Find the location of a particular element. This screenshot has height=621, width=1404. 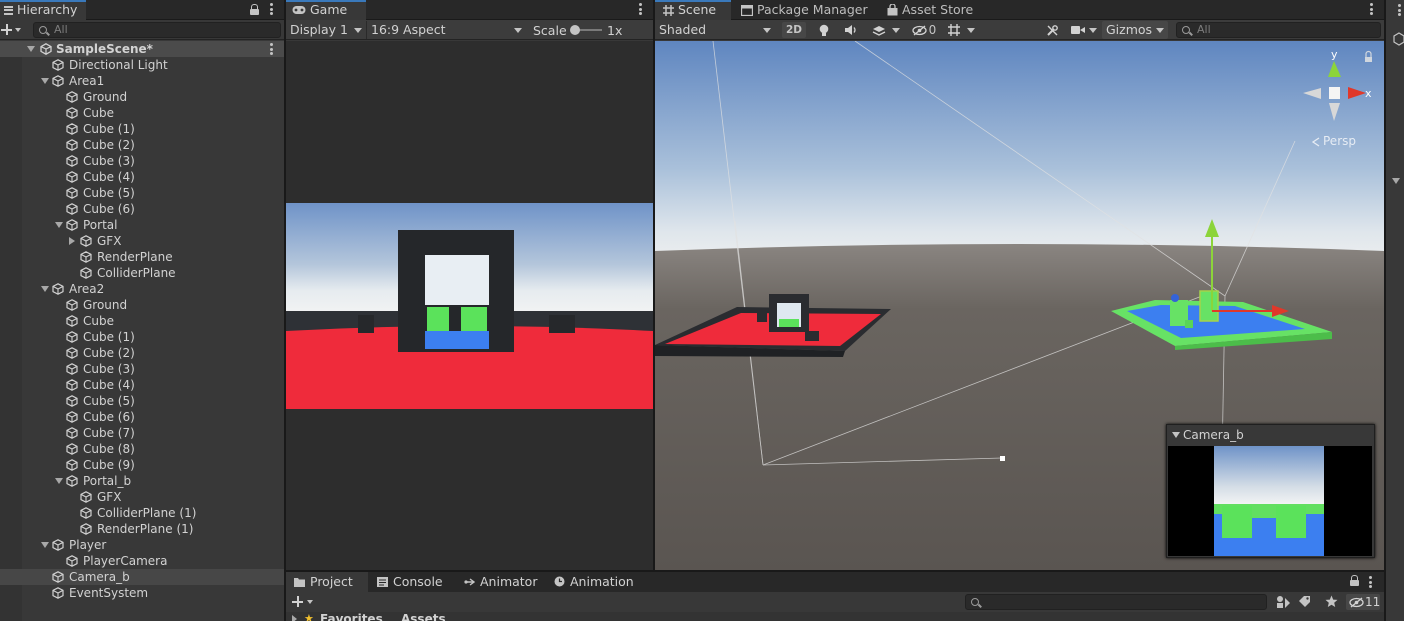

tab-package-manager: Package Manager is located at coordinates (804, 10).